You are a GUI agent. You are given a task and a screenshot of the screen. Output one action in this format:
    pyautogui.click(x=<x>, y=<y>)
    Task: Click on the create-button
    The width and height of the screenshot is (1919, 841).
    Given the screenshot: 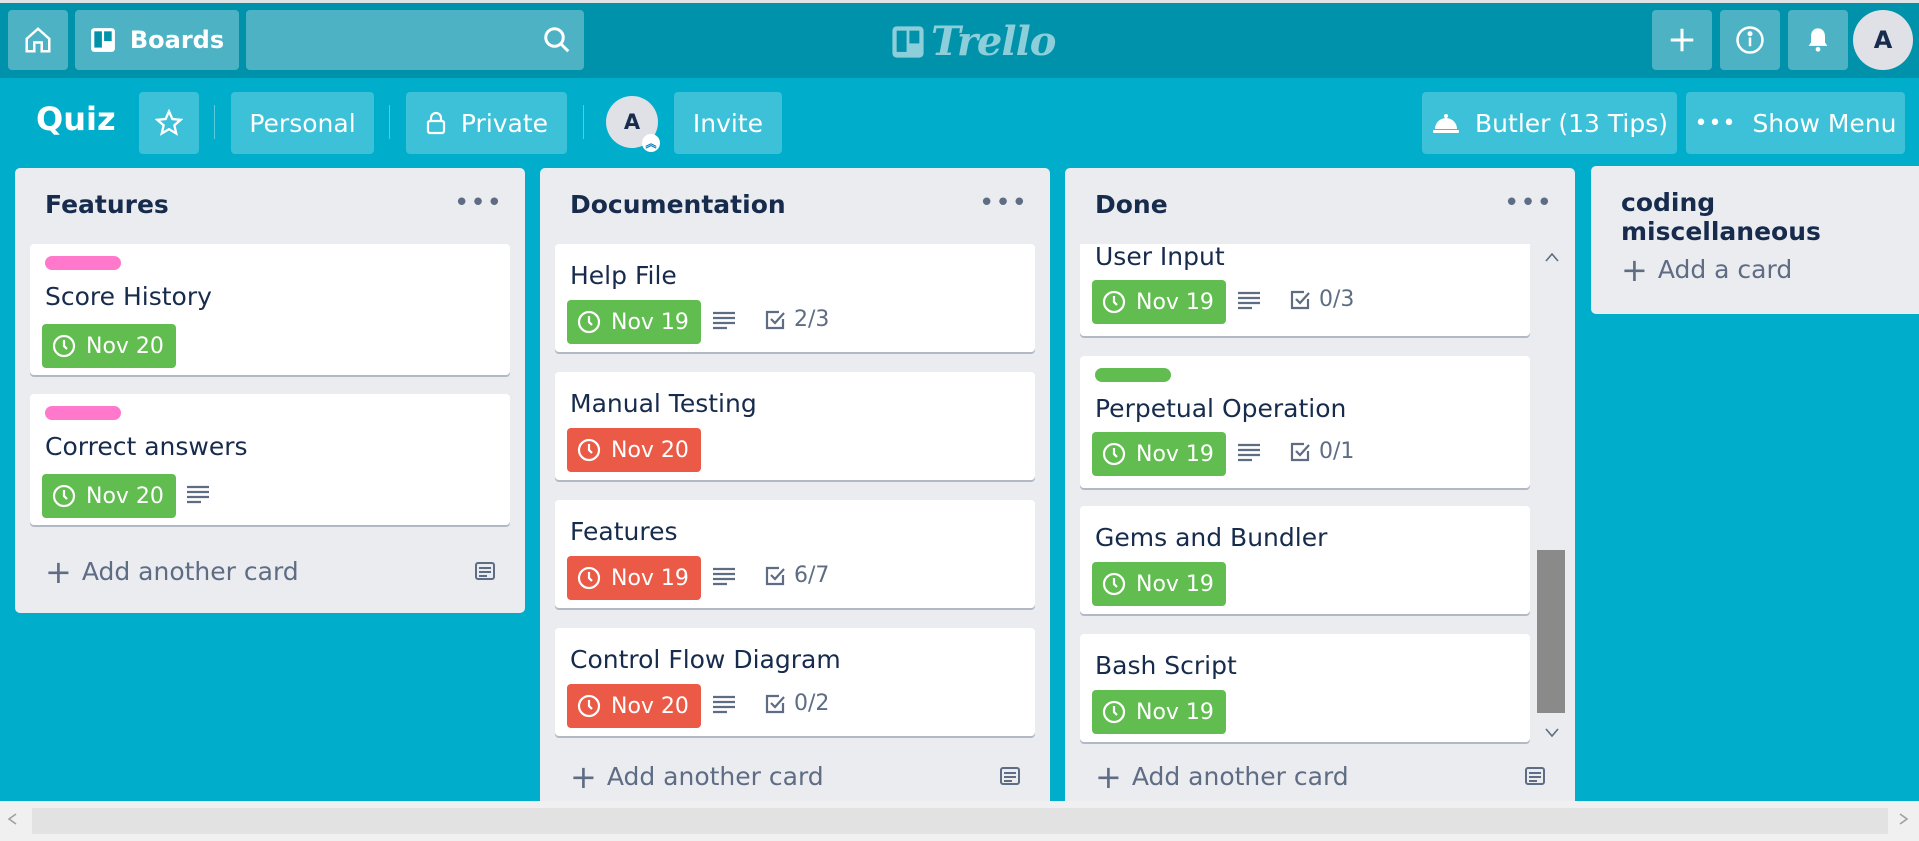 What is the action you would take?
    pyautogui.click(x=1682, y=40)
    